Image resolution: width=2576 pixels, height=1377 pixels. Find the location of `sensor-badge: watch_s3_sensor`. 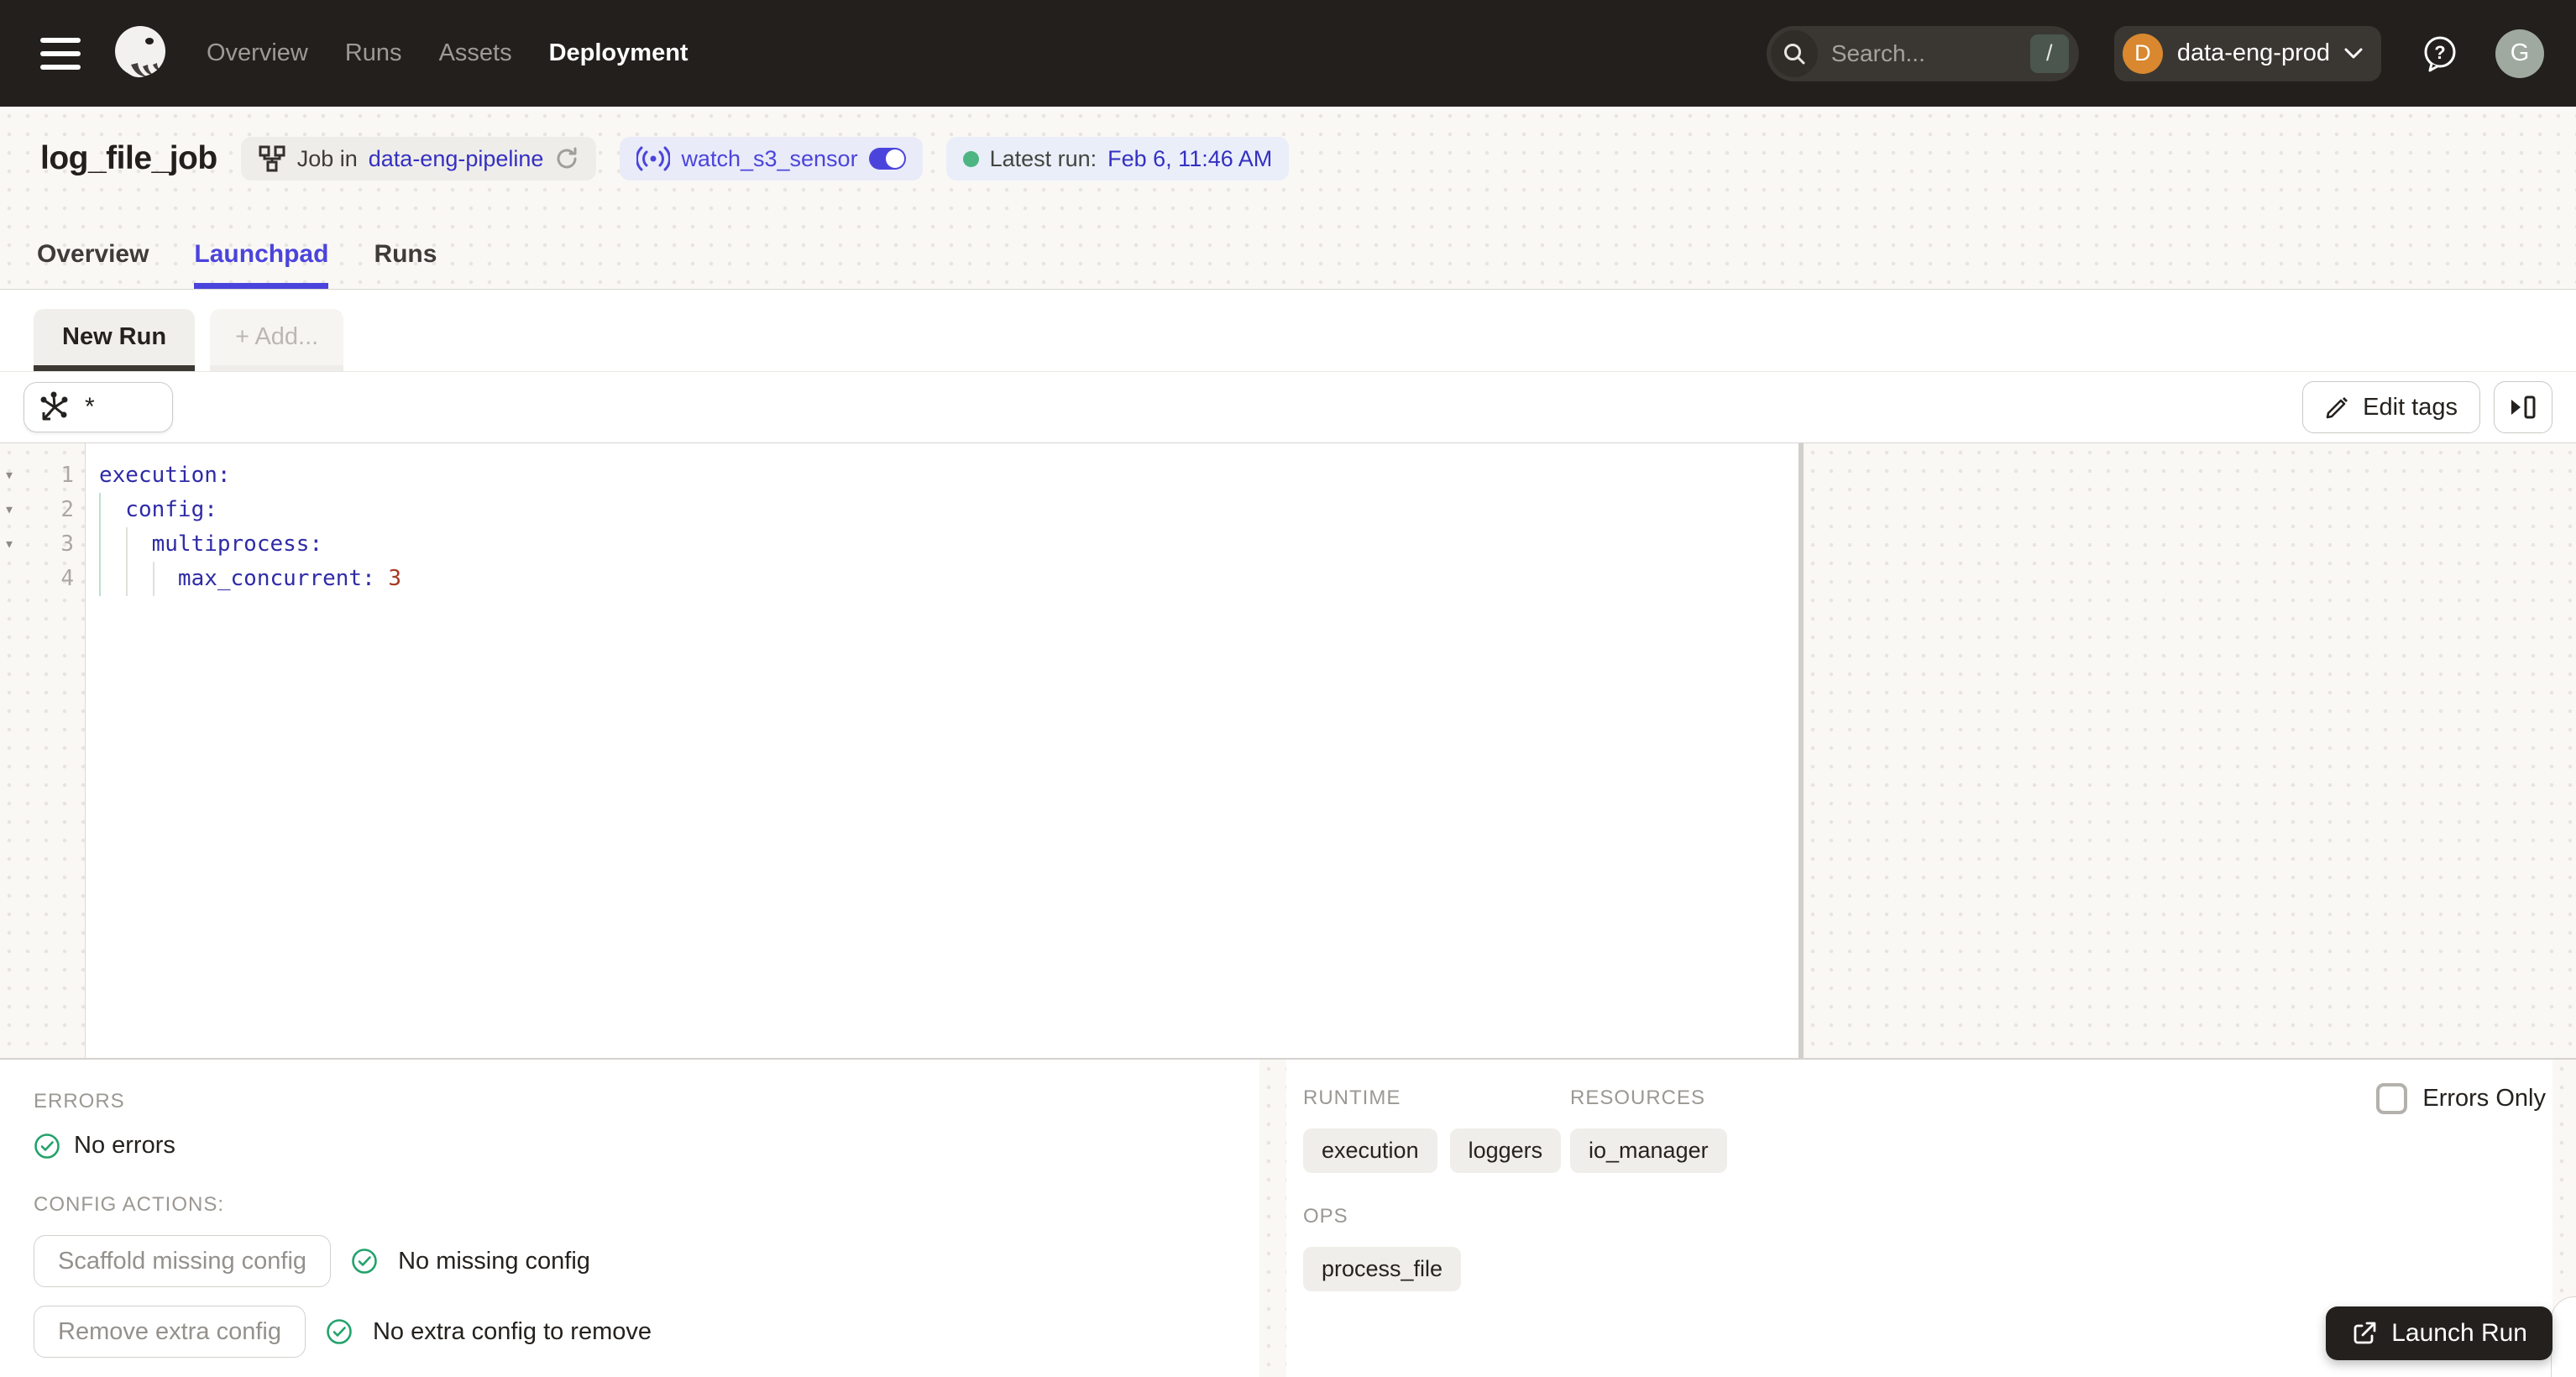

sensor-badge: watch_s3_sensor is located at coordinates (772, 159).